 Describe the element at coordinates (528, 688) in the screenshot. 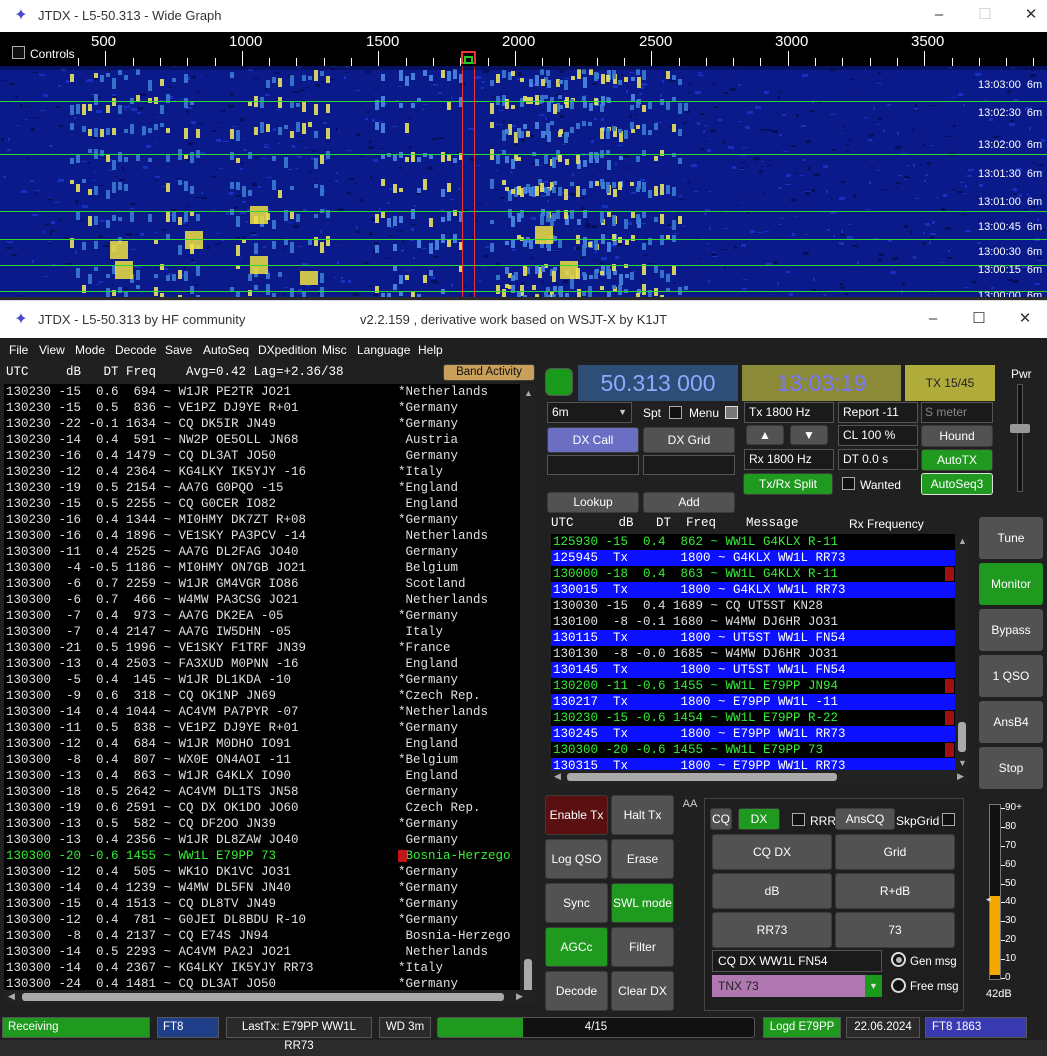

I see `band-activity-scrollbar: ▲ ▼` at that location.